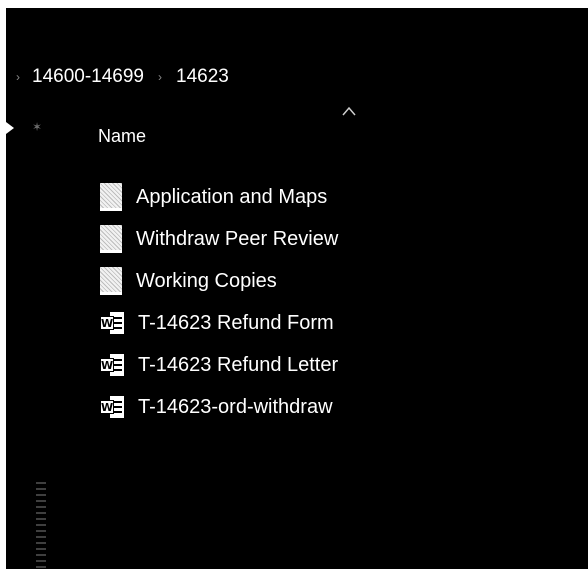  I want to click on breadcrumb-item-current: 14623, so click(202, 77).